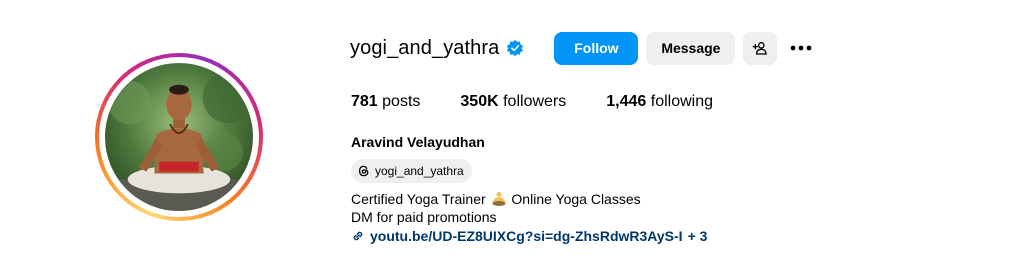 The width and height of the screenshot is (1024, 277). What do you see at coordinates (419, 171) in the screenshot?
I see `threads-handle: yogi_and_yathra` at bounding box center [419, 171].